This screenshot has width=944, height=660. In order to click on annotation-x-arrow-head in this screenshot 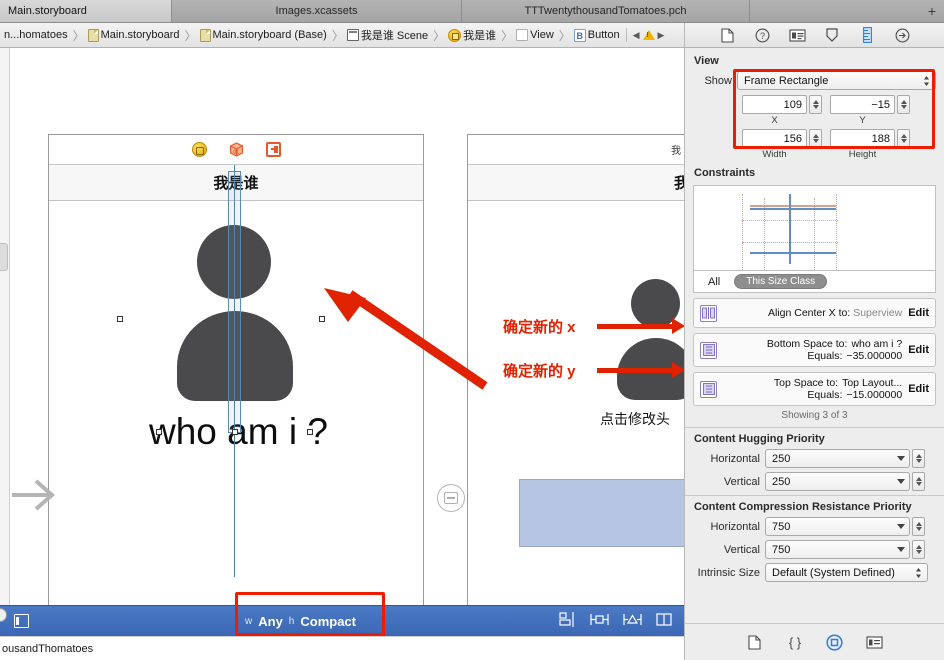, I will do `click(678, 326)`.